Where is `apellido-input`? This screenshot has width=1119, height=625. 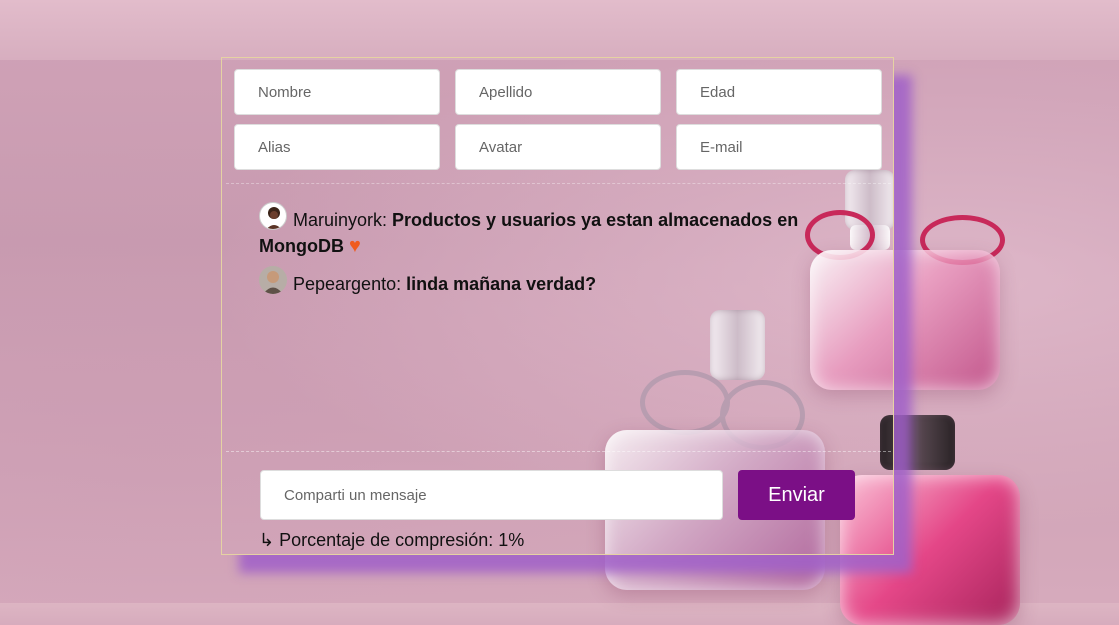 apellido-input is located at coordinates (558, 92).